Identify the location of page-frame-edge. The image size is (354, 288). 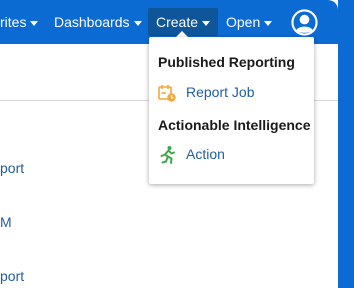
(346, 144).